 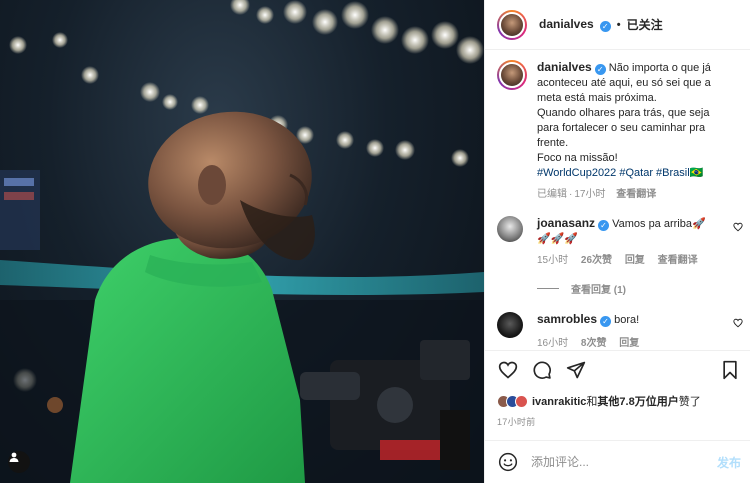 What do you see at coordinates (512, 24) in the screenshot?
I see `author-avatar` at bounding box center [512, 24].